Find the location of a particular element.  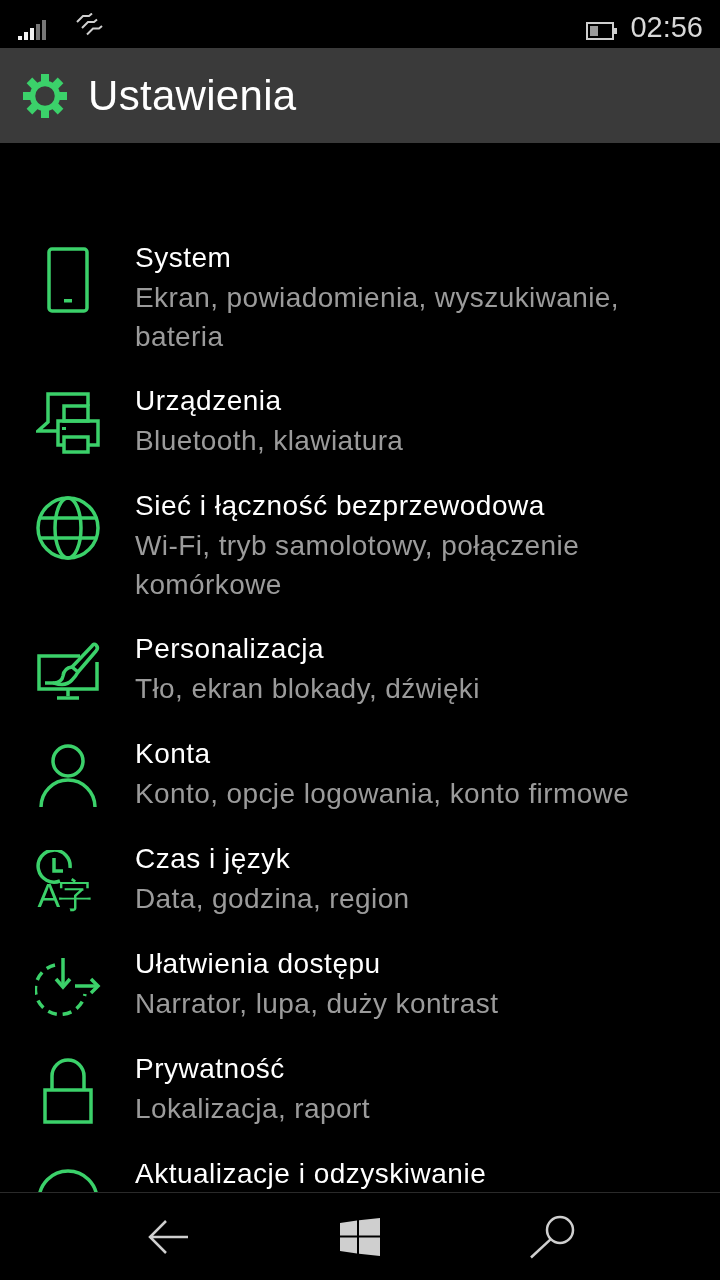

status-time: 02:56 is located at coordinates (666, 27).